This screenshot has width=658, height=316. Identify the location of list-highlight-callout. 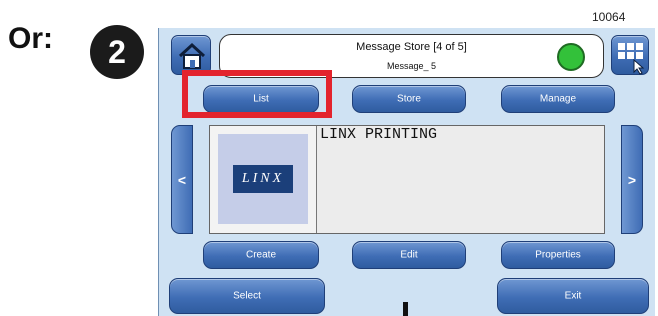
(257, 94).